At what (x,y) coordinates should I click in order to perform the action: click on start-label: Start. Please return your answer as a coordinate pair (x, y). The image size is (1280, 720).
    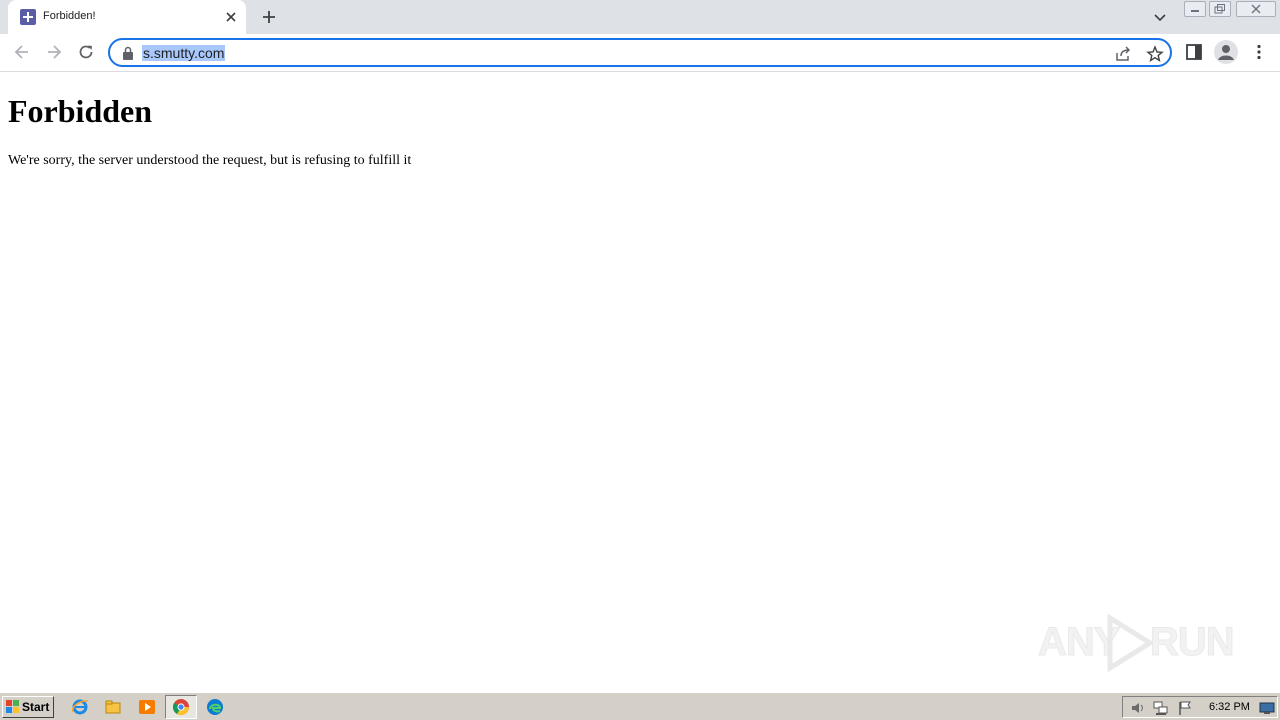
    Looking at the image, I should click on (36, 707).